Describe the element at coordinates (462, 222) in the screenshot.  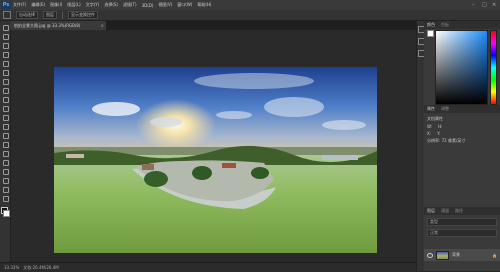
I see `layer-filter-dropdown: 类型` at that location.